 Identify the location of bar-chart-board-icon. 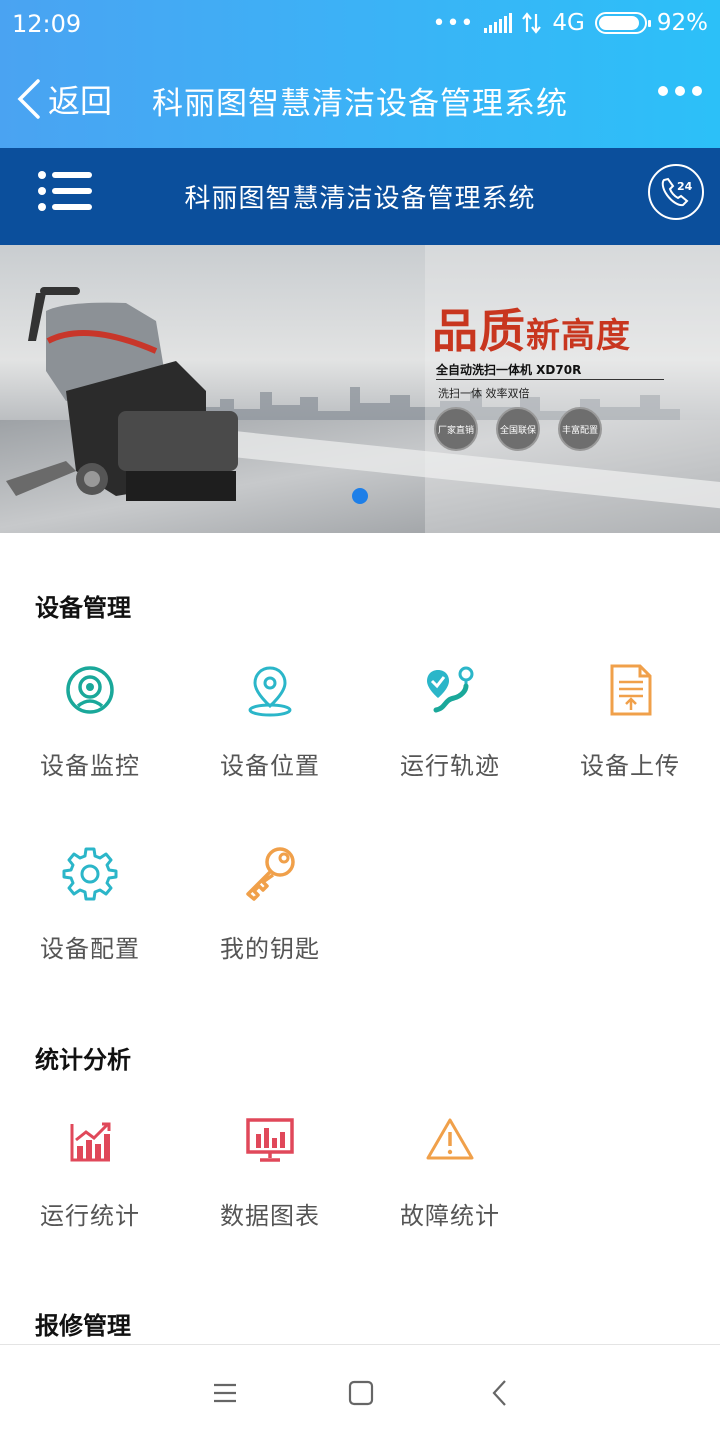
(270, 1140).